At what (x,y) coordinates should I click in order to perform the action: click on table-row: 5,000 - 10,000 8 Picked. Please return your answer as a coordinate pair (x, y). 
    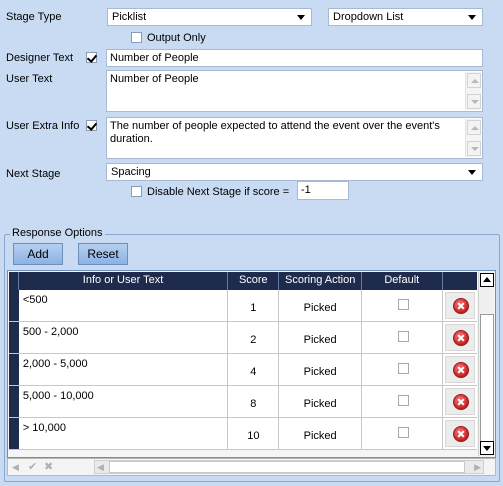
    Looking at the image, I should click on (243, 402).